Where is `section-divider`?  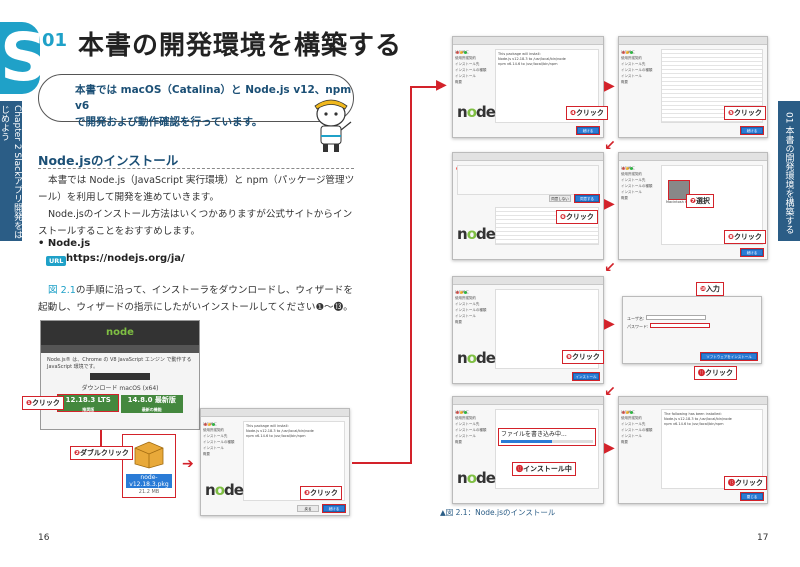 section-divider is located at coordinates (196, 168).